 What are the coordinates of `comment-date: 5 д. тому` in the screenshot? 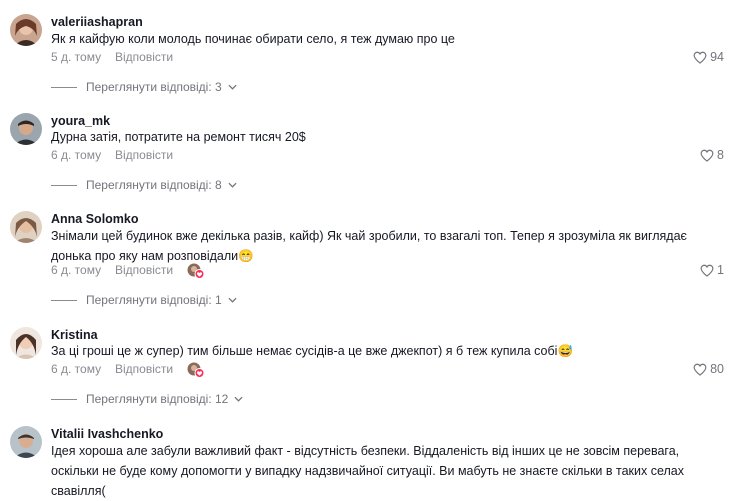 It's located at (76, 57).